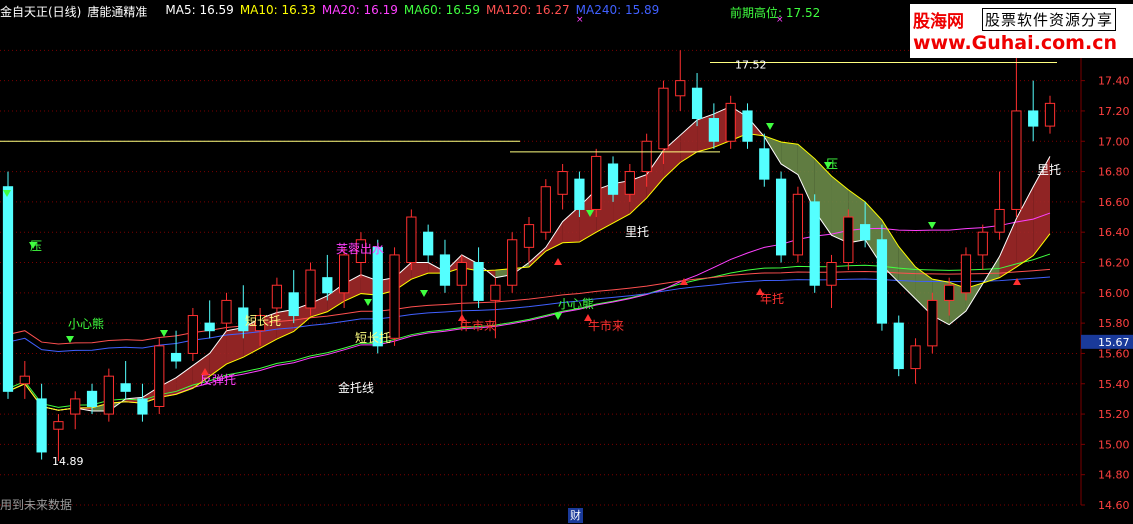 The image size is (1133, 524). Describe the element at coordinates (775, 13) in the screenshot. I see `prev-high-label: 前期高位: 17.52` at that location.